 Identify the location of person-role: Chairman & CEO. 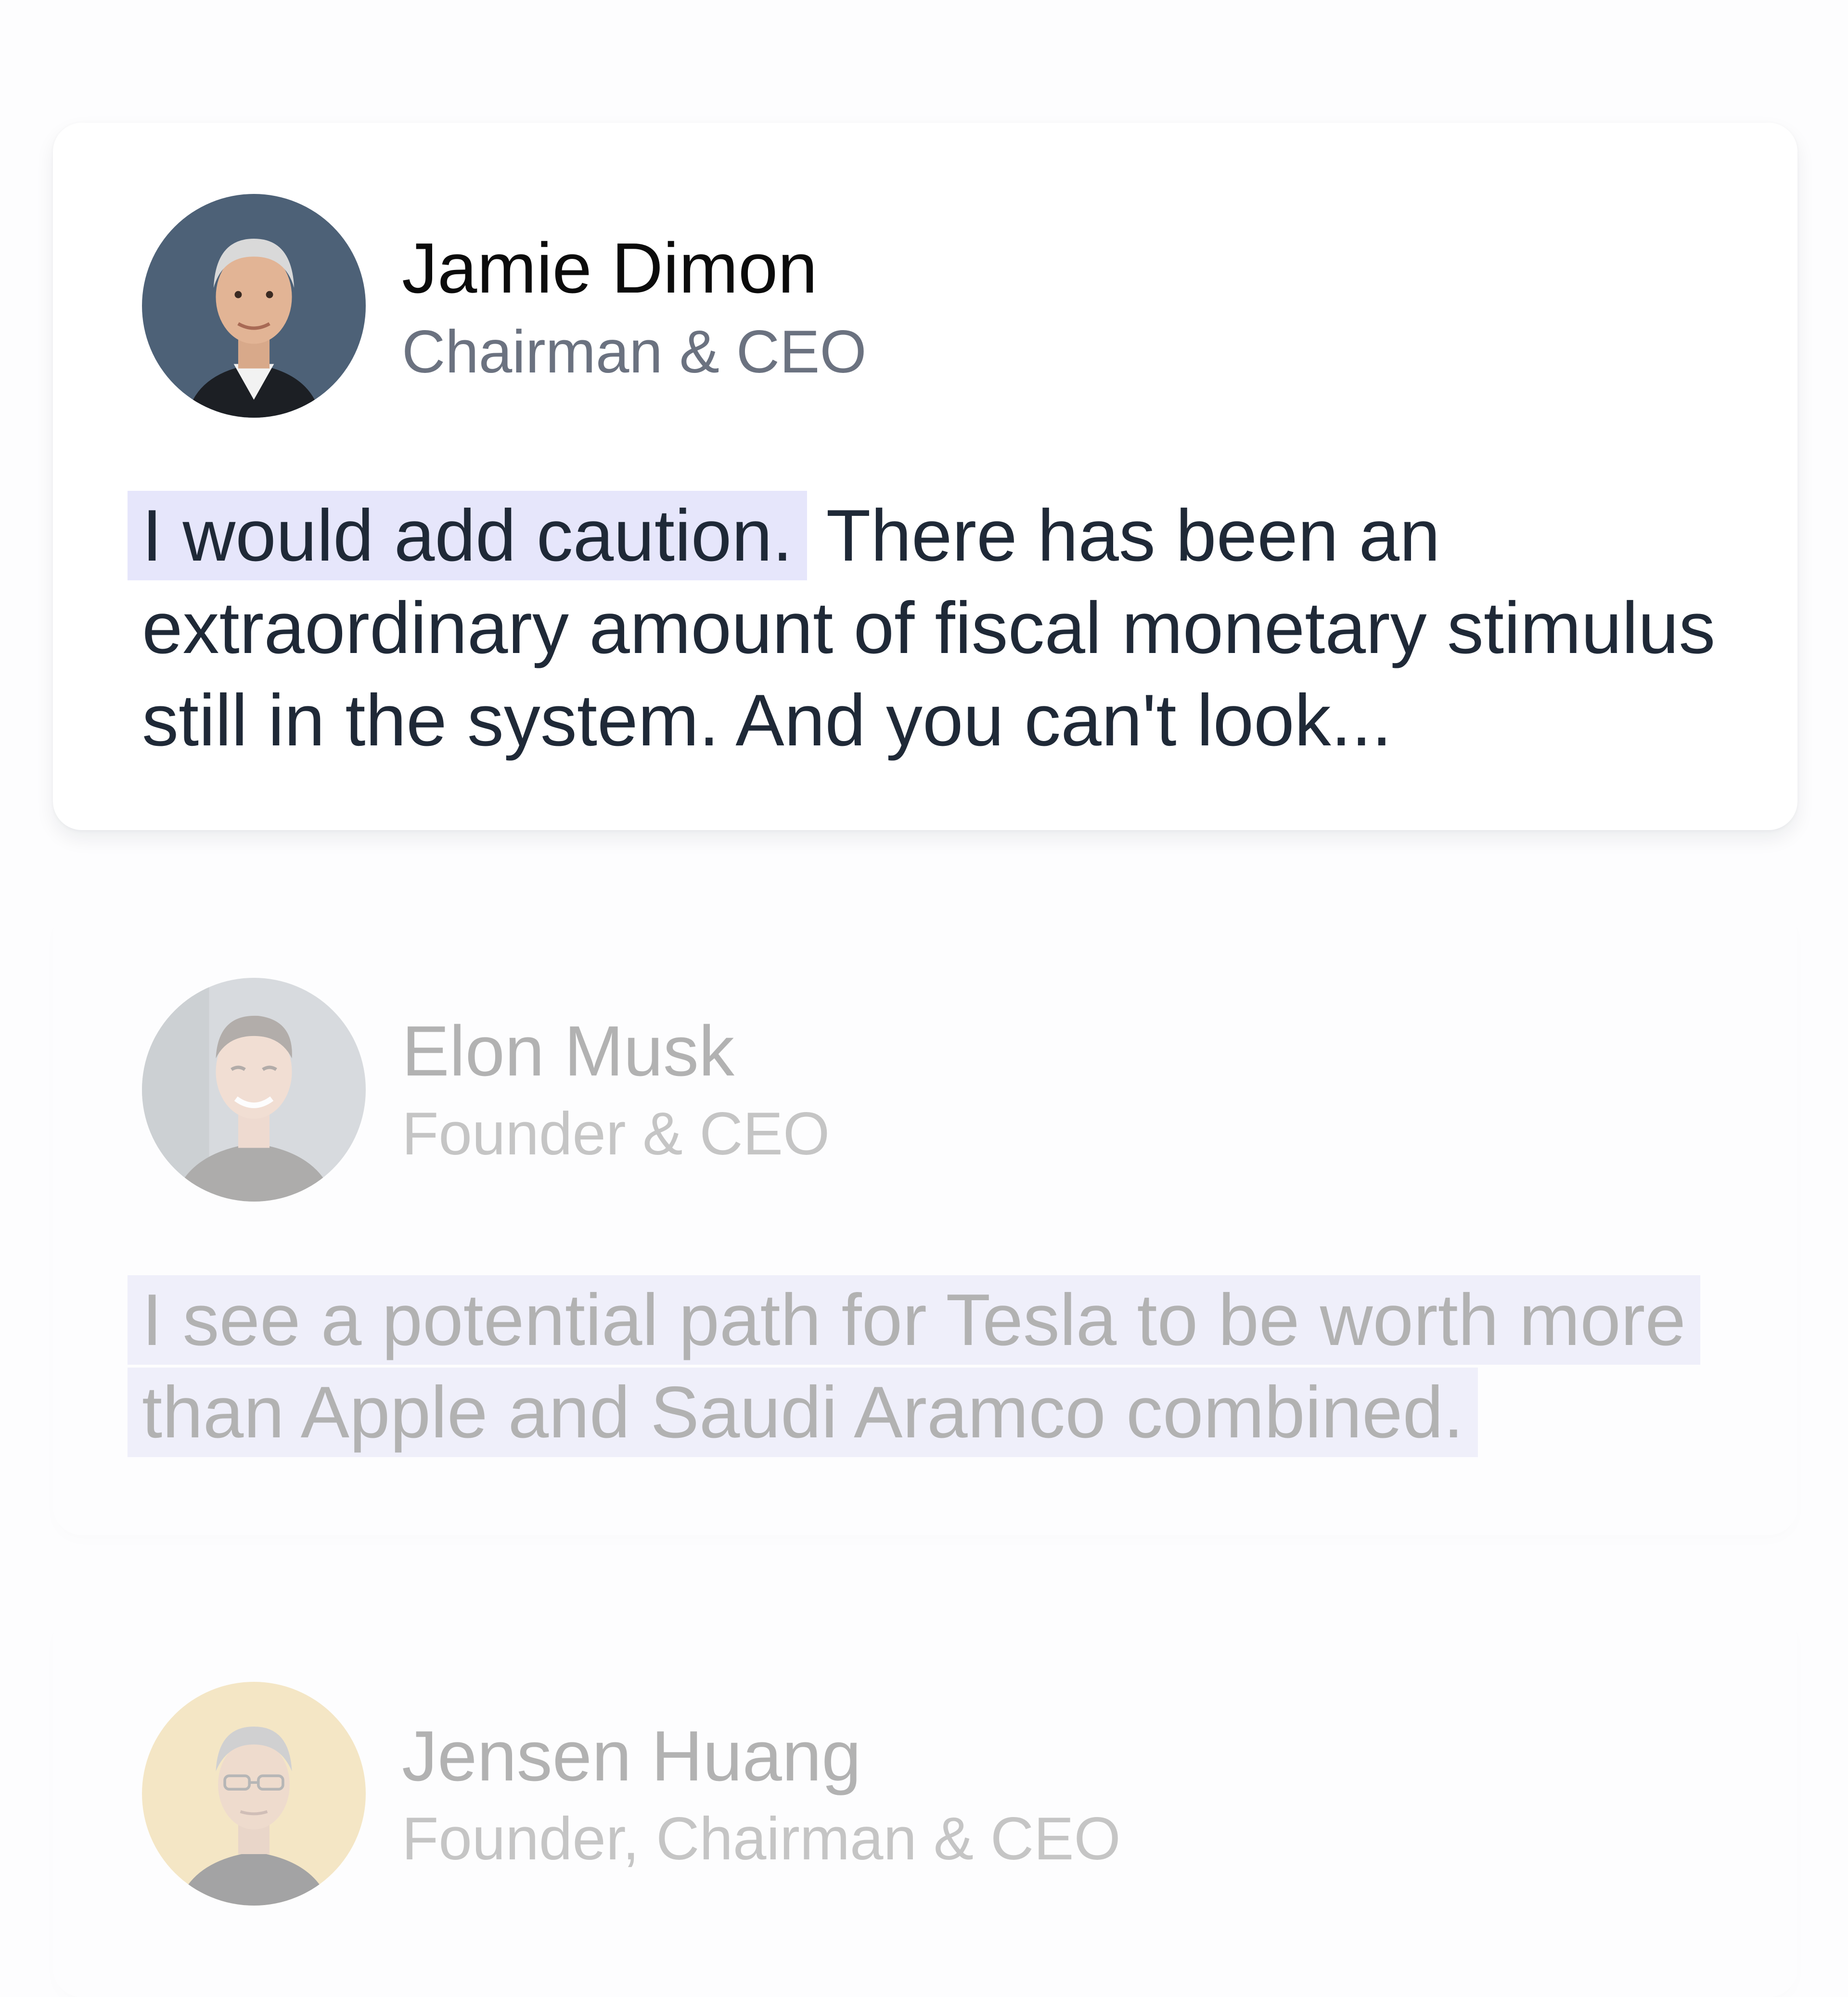
(634, 352).